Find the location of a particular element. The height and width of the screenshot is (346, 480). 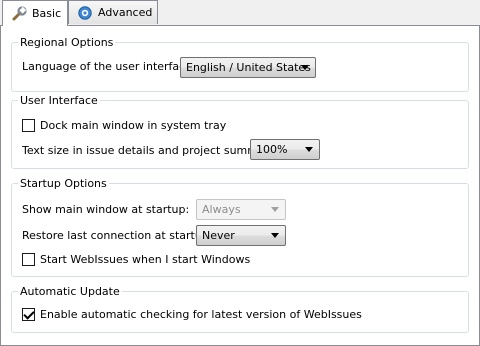

tab-advanced: Advanced is located at coordinates (113, 12).